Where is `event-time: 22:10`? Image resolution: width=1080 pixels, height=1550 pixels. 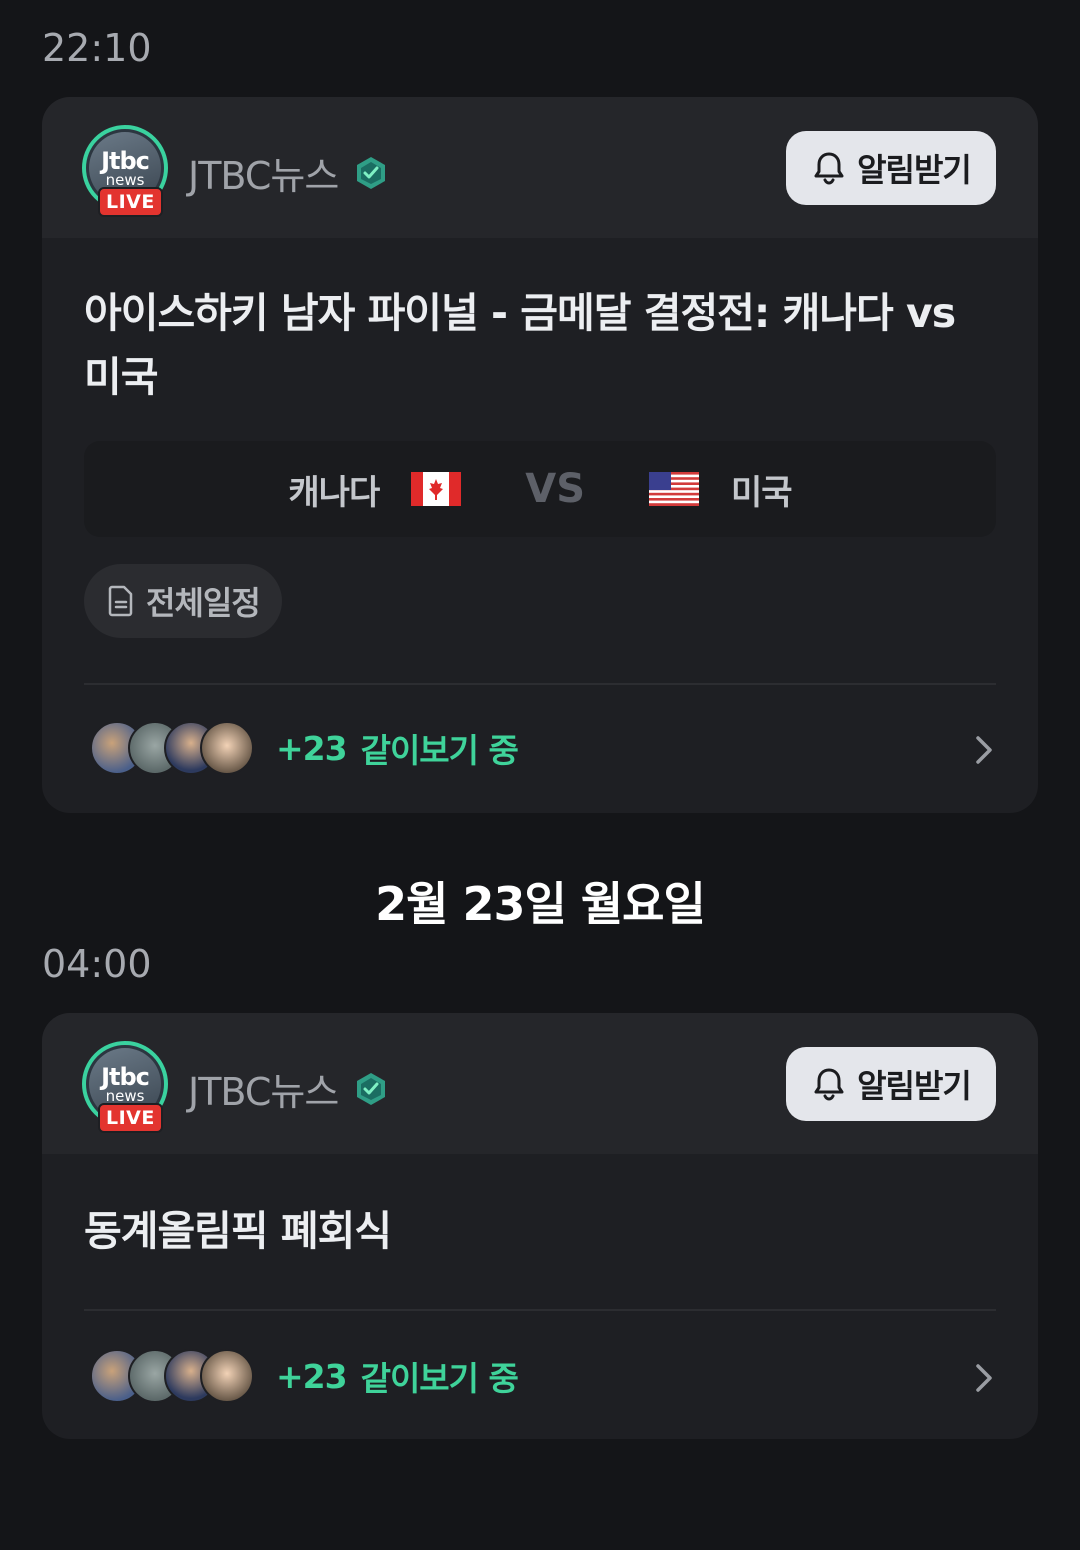
event-time: 22:10 is located at coordinates (97, 48).